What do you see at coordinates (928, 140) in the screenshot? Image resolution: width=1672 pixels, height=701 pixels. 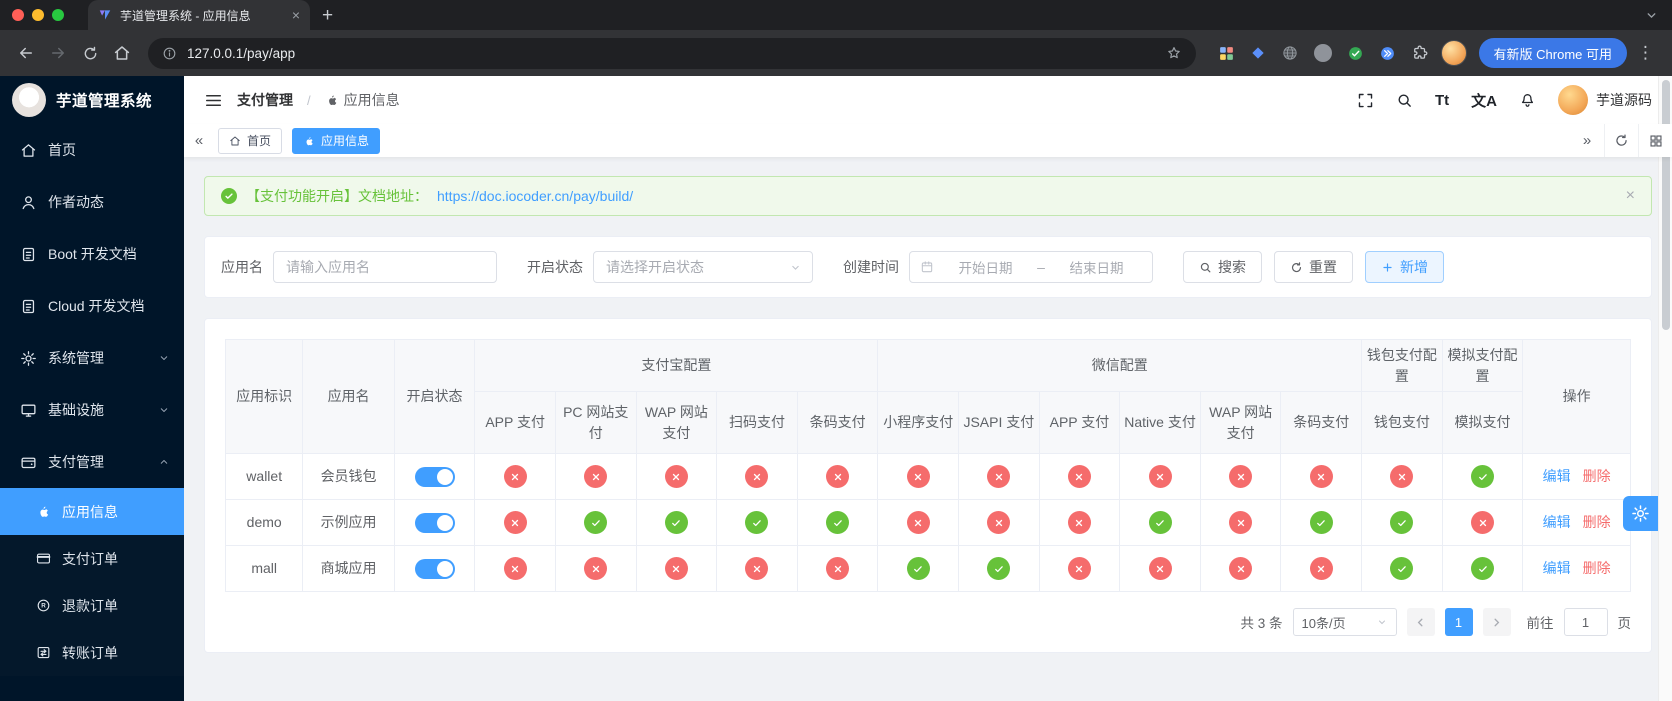 I see `tagbar: « 首页 应用信息 »` at bounding box center [928, 140].